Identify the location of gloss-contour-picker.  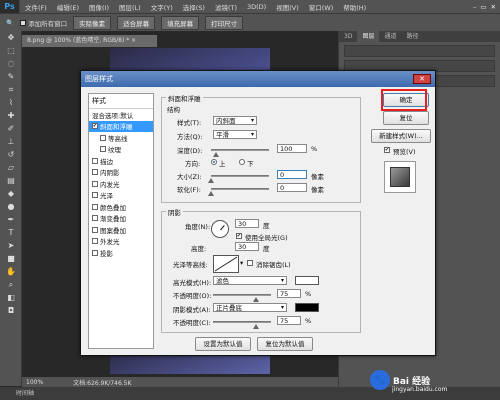
(226, 264).